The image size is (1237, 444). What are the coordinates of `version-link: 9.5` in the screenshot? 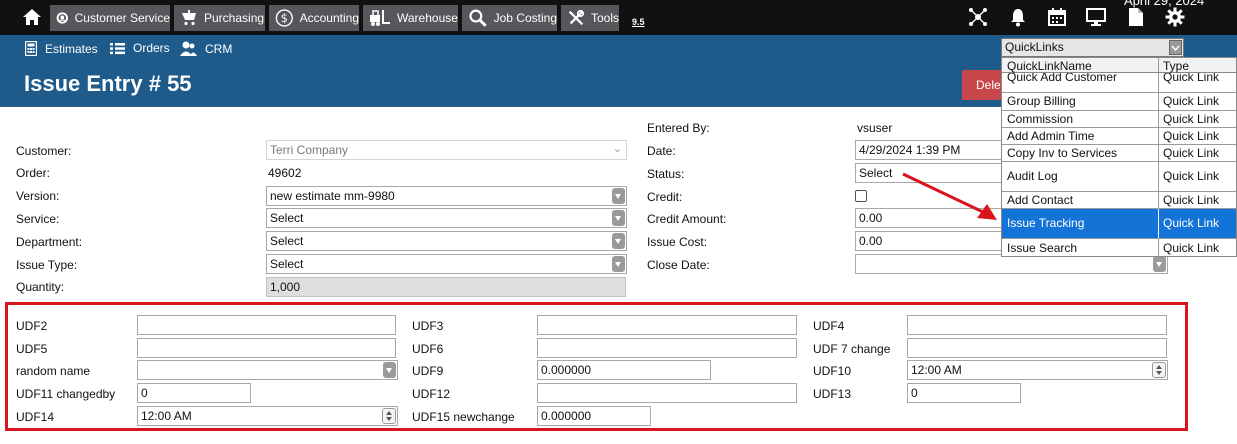 It's located at (638, 22).